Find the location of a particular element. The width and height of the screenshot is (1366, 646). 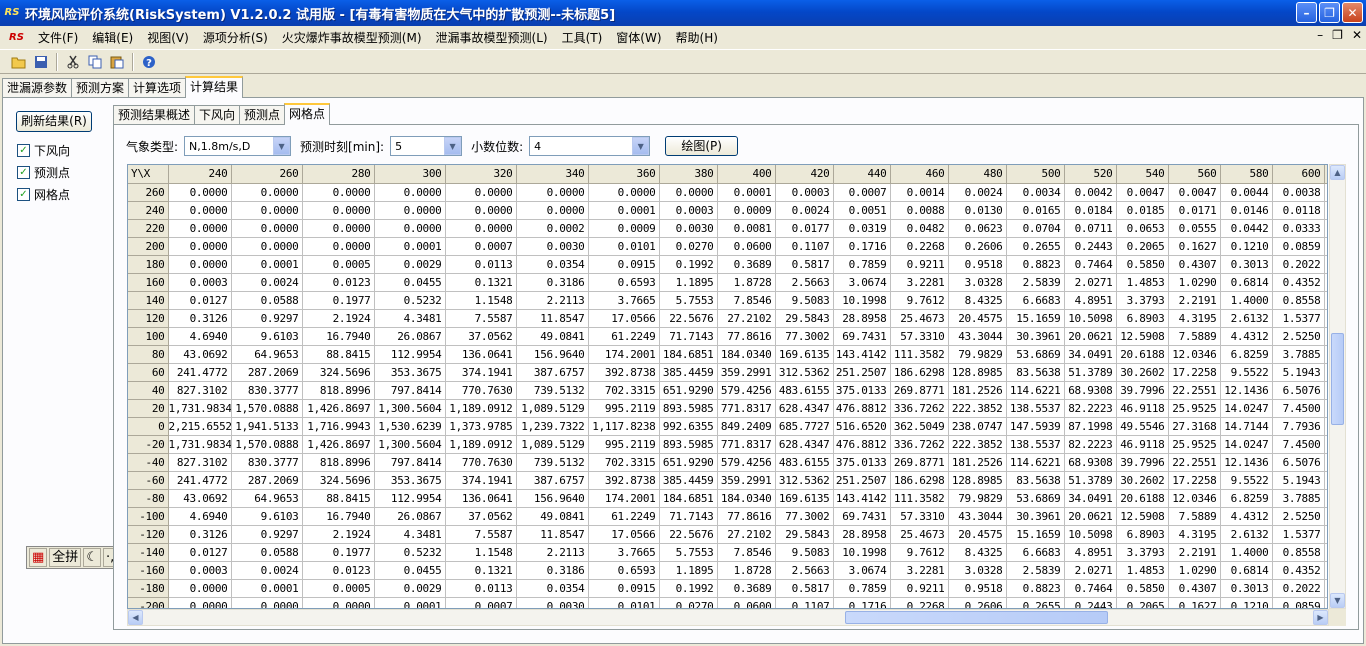

grid-cell: 0.5850 is located at coordinates (1142, 264).